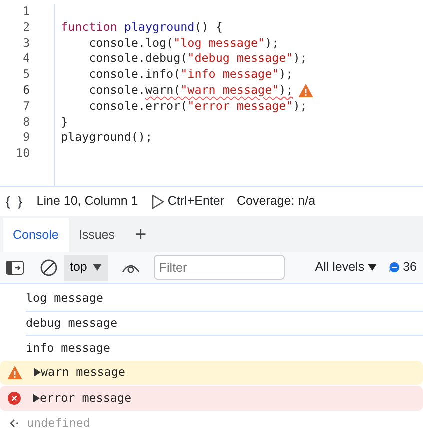 The width and height of the screenshot is (423, 446). What do you see at coordinates (36, 235) in the screenshot?
I see `panel-tab: Console` at bounding box center [36, 235].